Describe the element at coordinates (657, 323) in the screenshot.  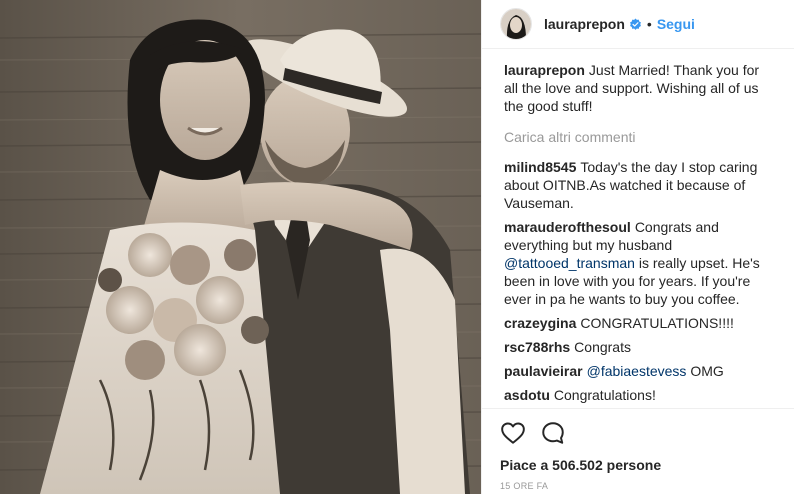
I see `comment-text: CONGRATULATIONS!!!!` at that location.